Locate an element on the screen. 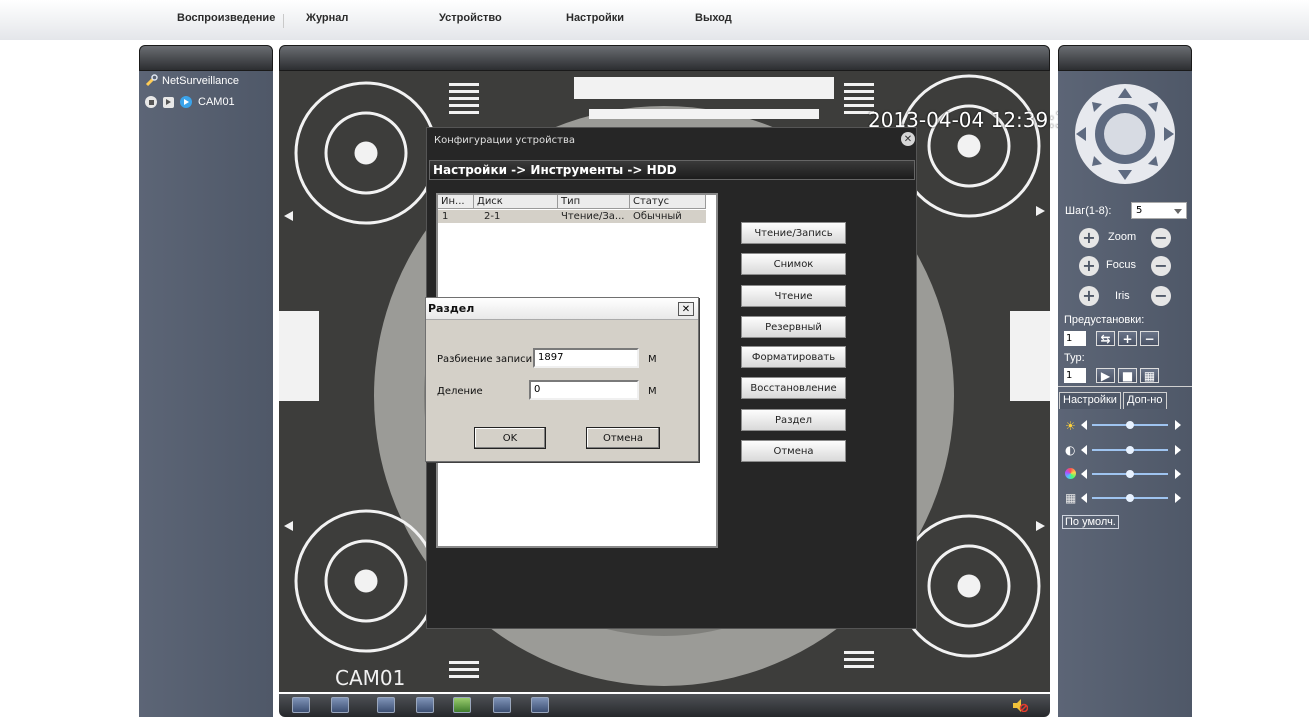 This screenshot has height=717, width=1309. goto-preset-icon: ⇆ is located at coordinates (1105, 338).